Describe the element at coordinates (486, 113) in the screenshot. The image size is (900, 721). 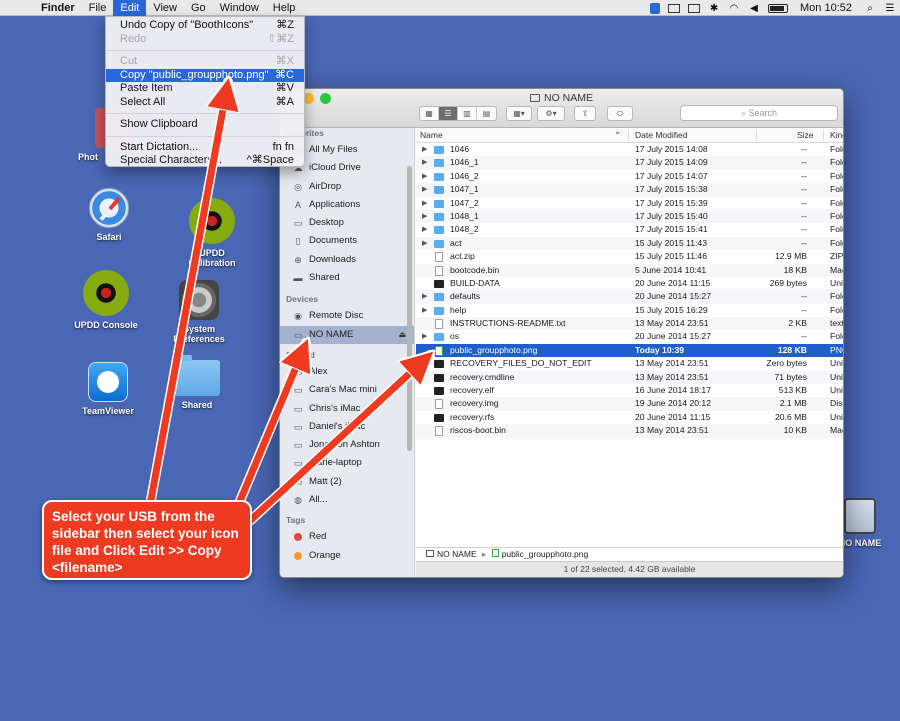
I see `coverflow-view-icon: ▤` at that location.